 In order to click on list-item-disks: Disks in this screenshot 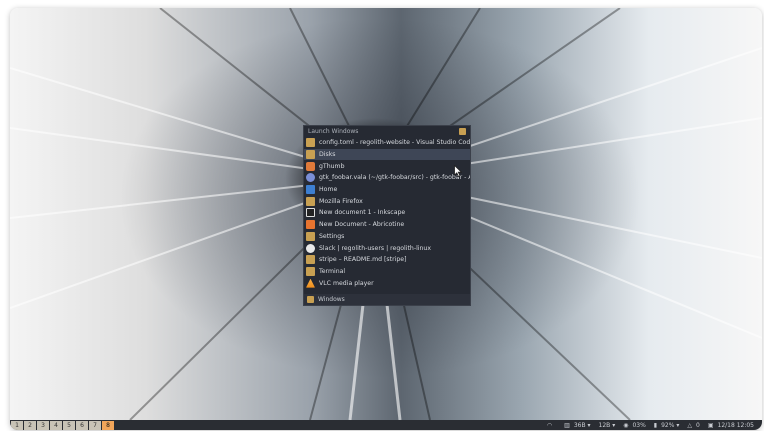, I will do `click(387, 154)`.